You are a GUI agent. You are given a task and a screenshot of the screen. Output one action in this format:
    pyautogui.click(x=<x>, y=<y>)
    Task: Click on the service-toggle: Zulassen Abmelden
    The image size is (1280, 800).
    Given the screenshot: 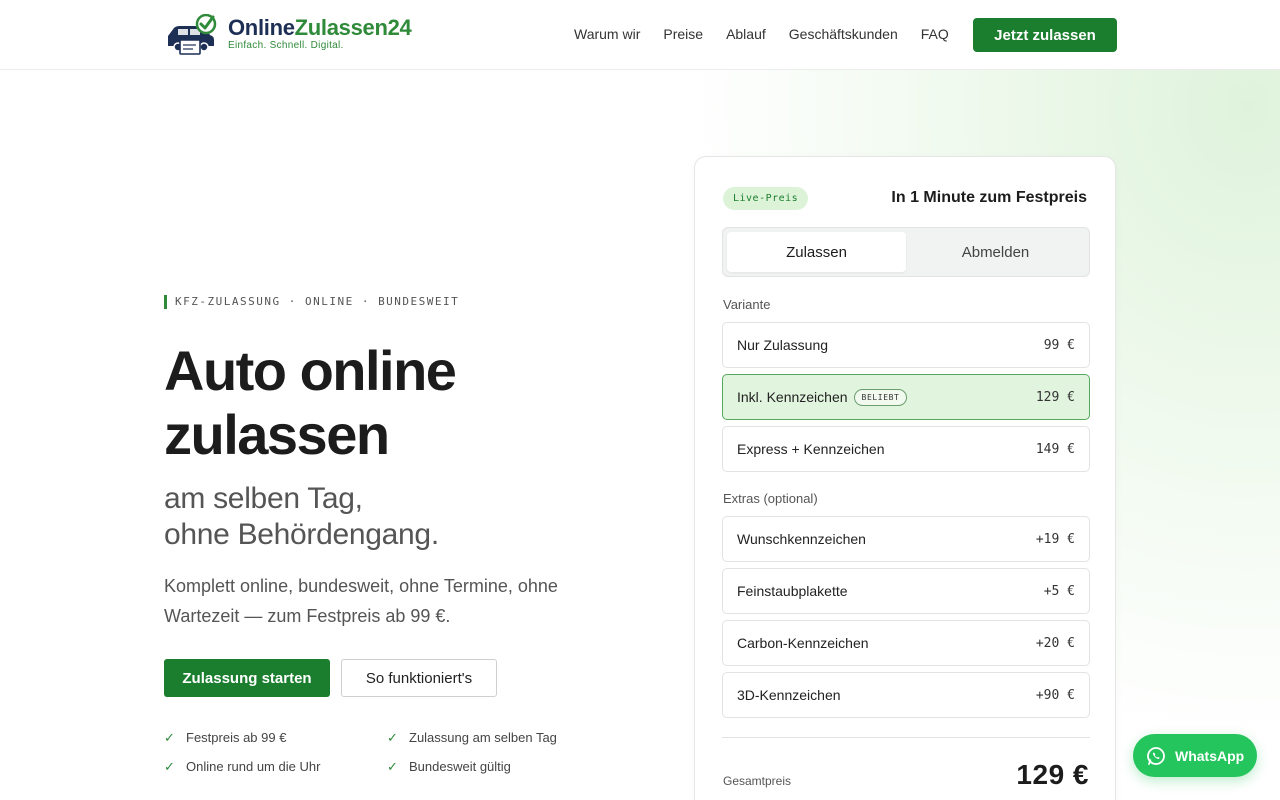 What is the action you would take?
    pyautogui.click(x=906, y=252)
    